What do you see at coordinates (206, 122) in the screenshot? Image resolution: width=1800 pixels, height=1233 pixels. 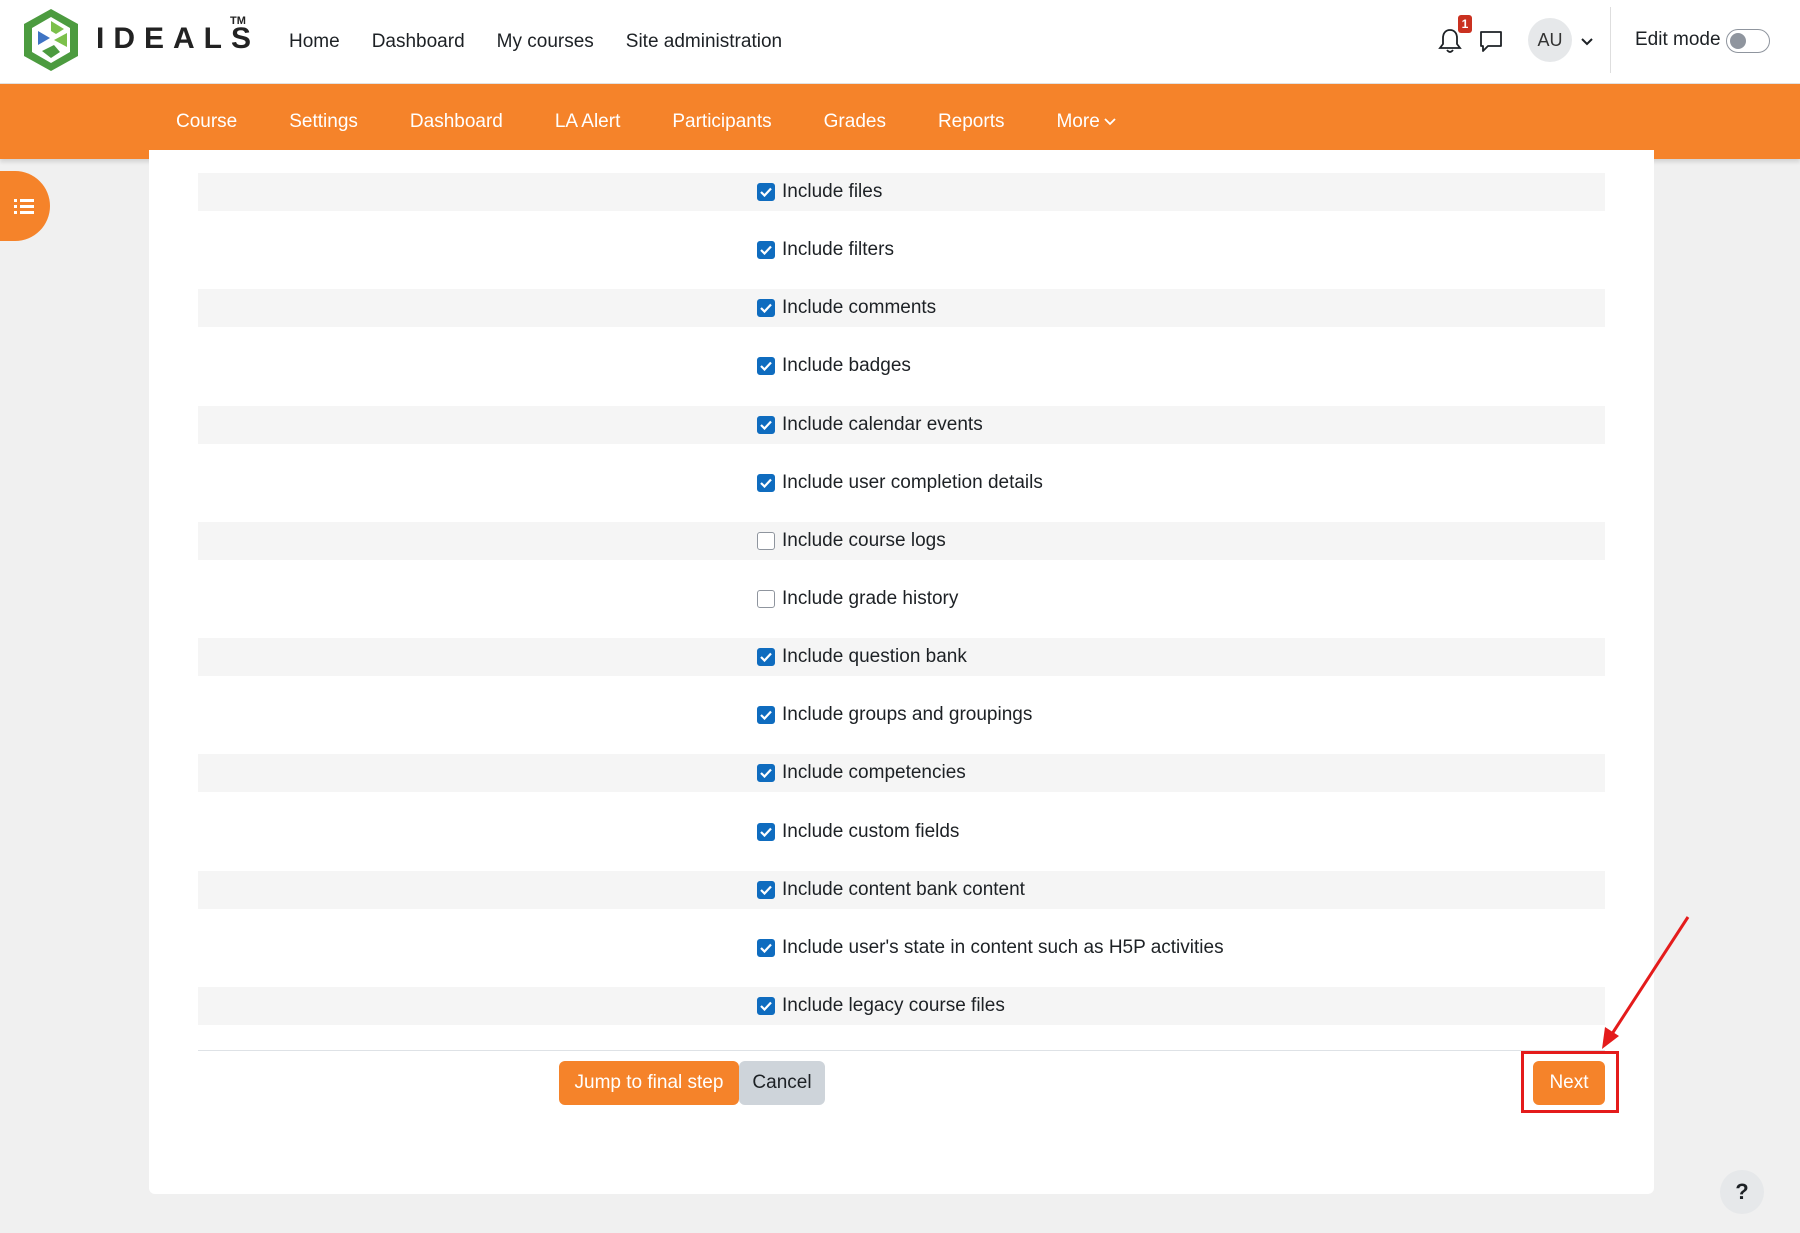 I see `tab-course: Course` at bounding box center [206, 122].